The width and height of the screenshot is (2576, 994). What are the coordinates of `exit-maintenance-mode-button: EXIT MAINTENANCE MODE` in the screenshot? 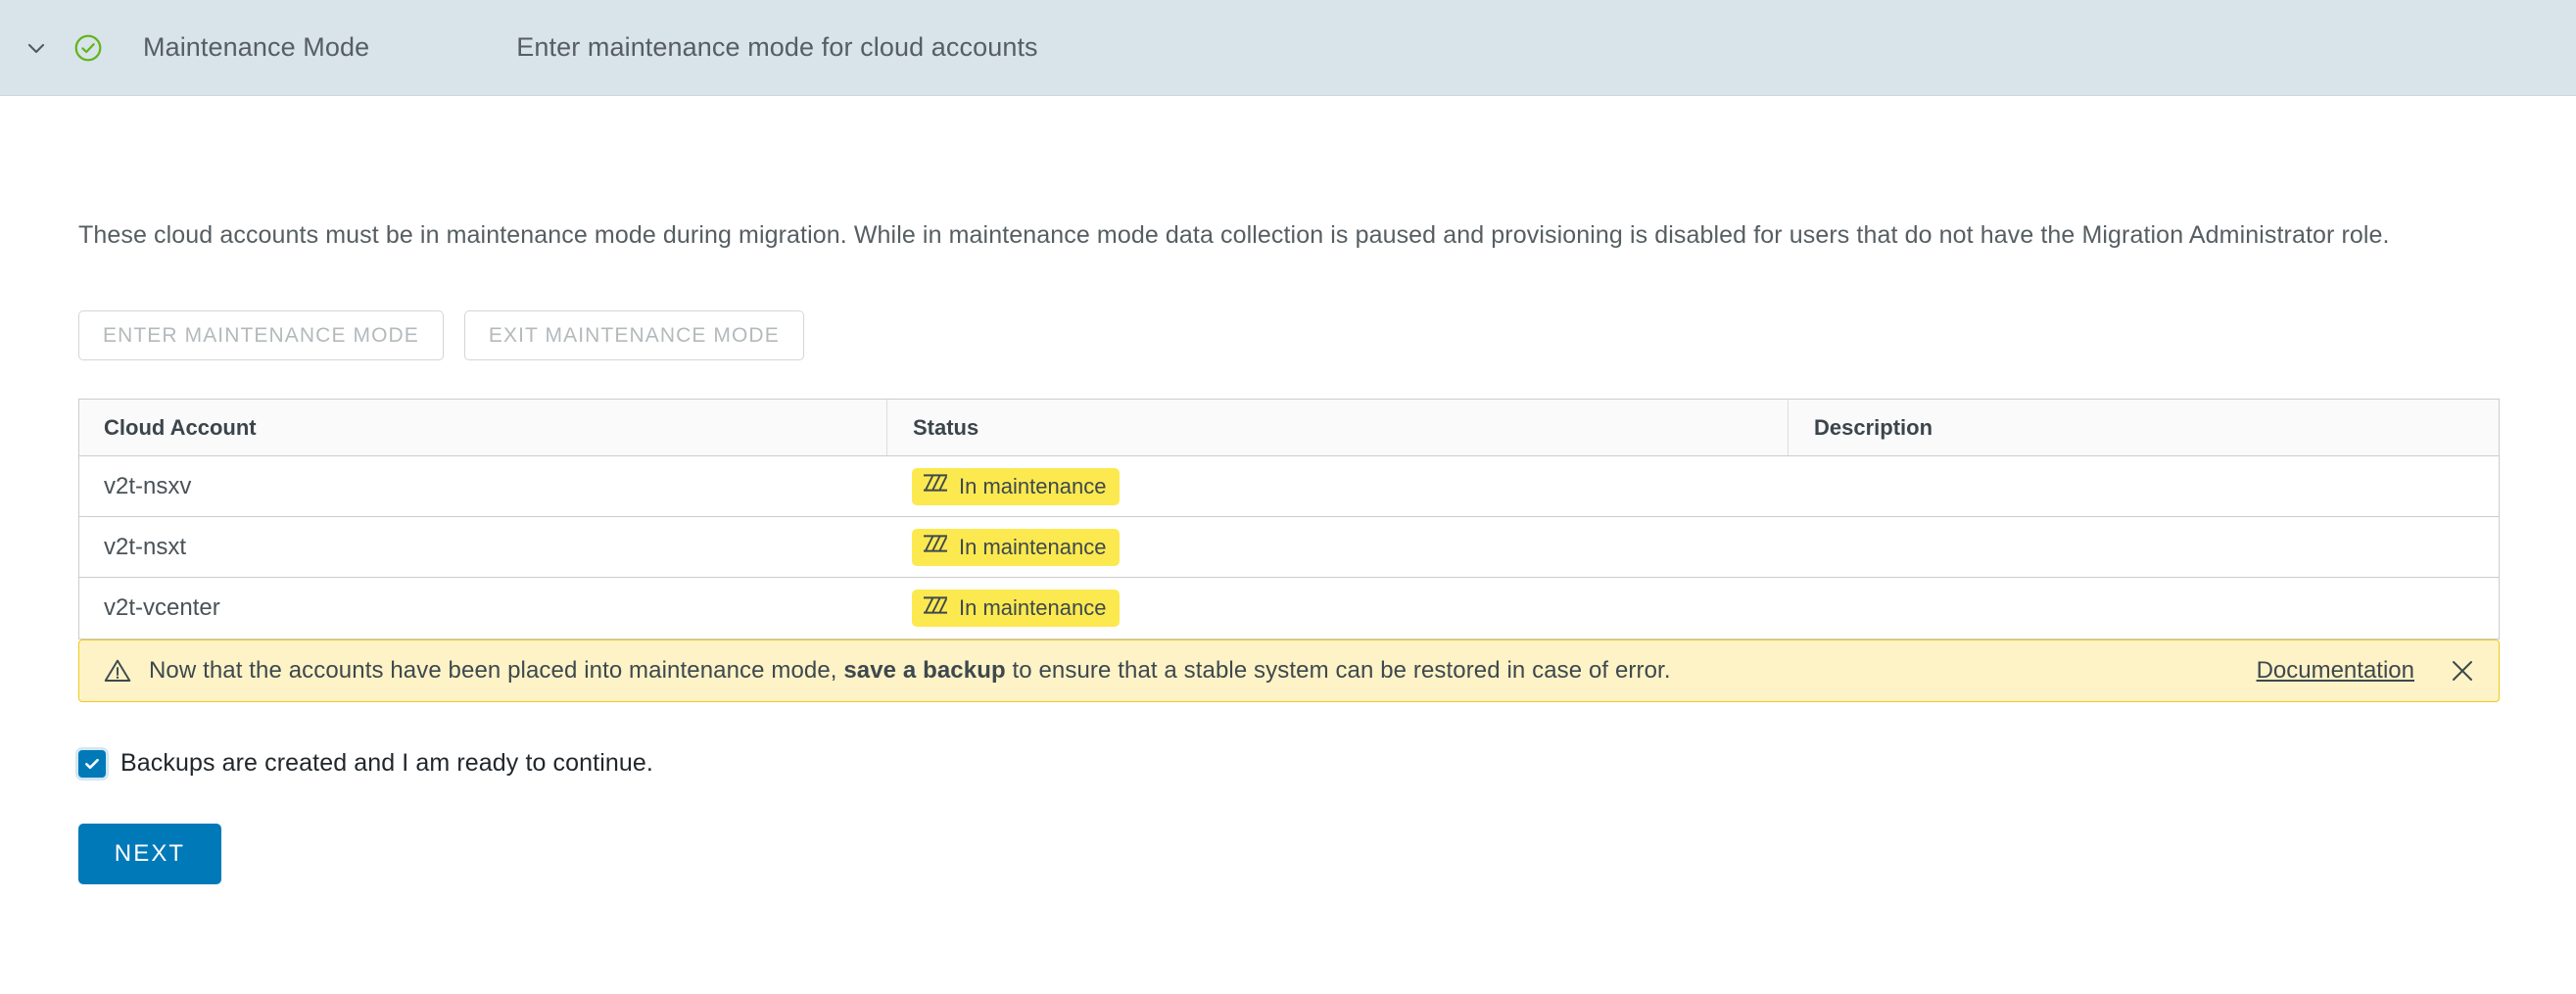 It's located at (633, 335).